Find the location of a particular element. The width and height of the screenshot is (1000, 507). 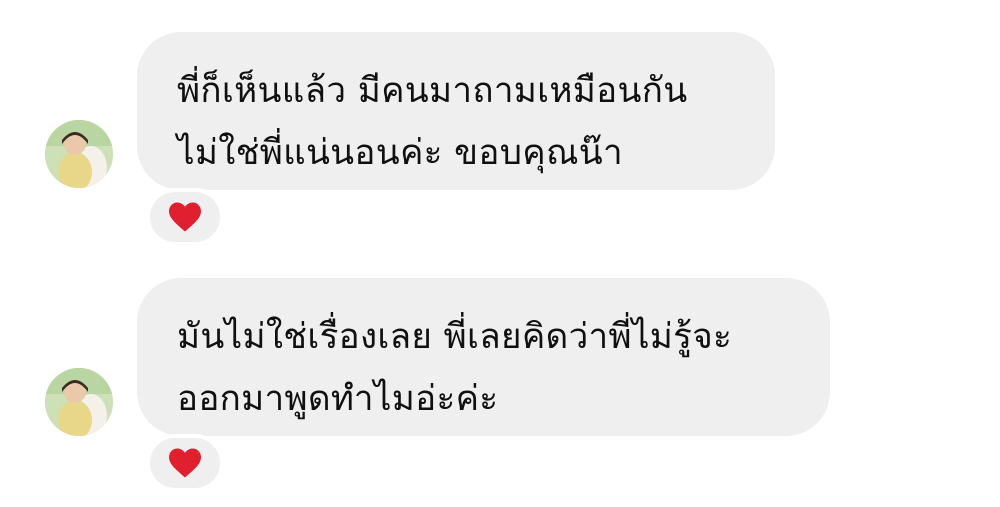

message-text-line: พี่ก็เห็นแล้ว มีคนมาถามเหมือนกัน is located at coordinates (432, 91).